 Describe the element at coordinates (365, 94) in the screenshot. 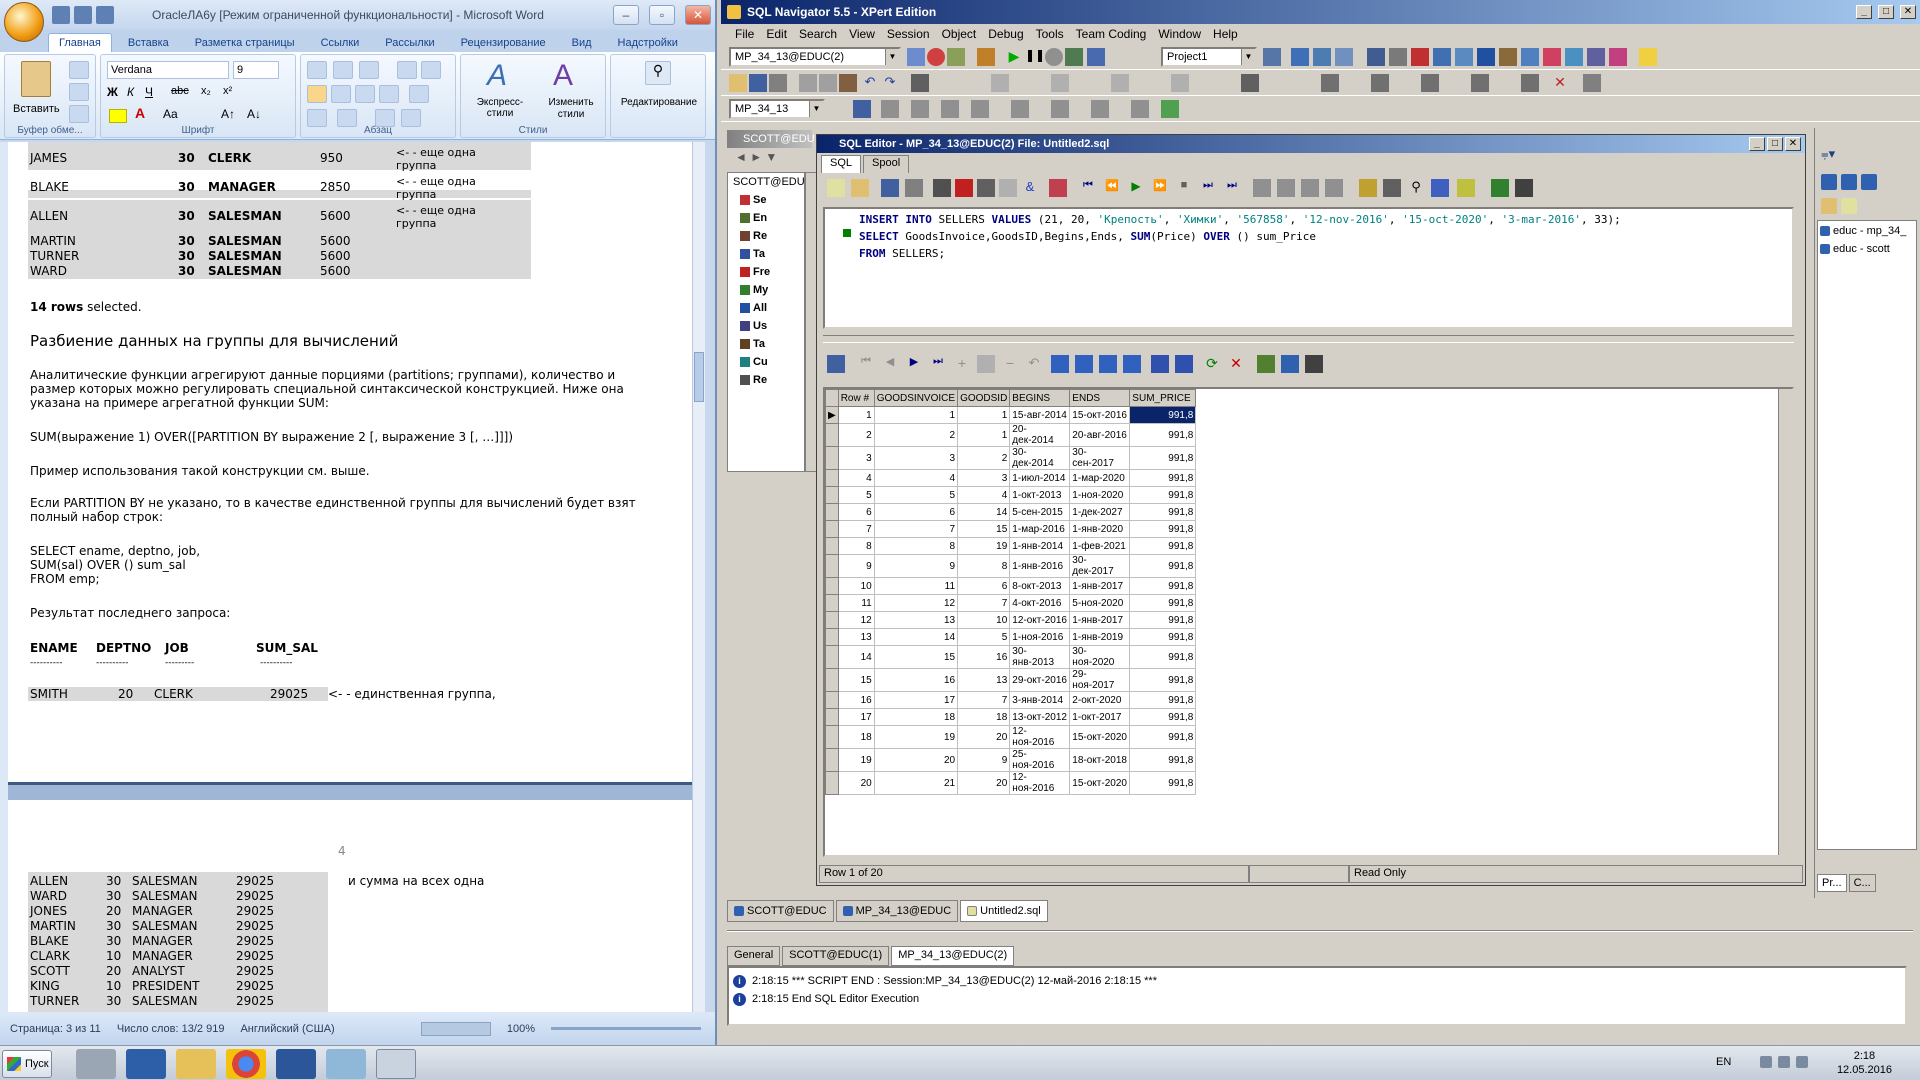

I see `align-right-icon` at that location.